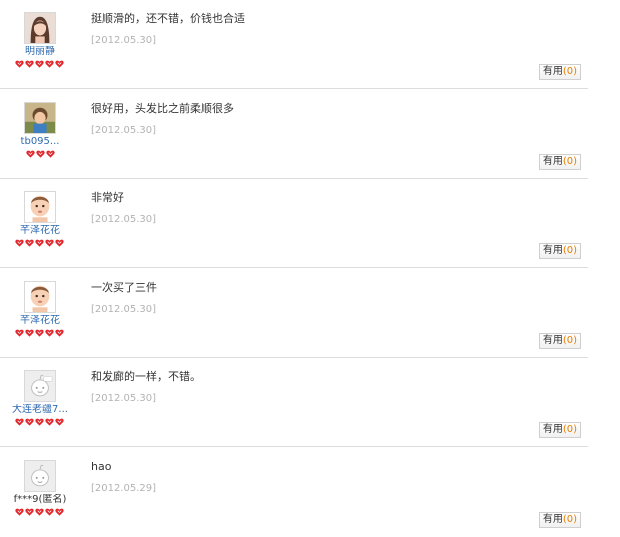 The height and width of the screenshot is (537, 620). I want to click on avatar-woman-photo-icon, so click(40, 28).